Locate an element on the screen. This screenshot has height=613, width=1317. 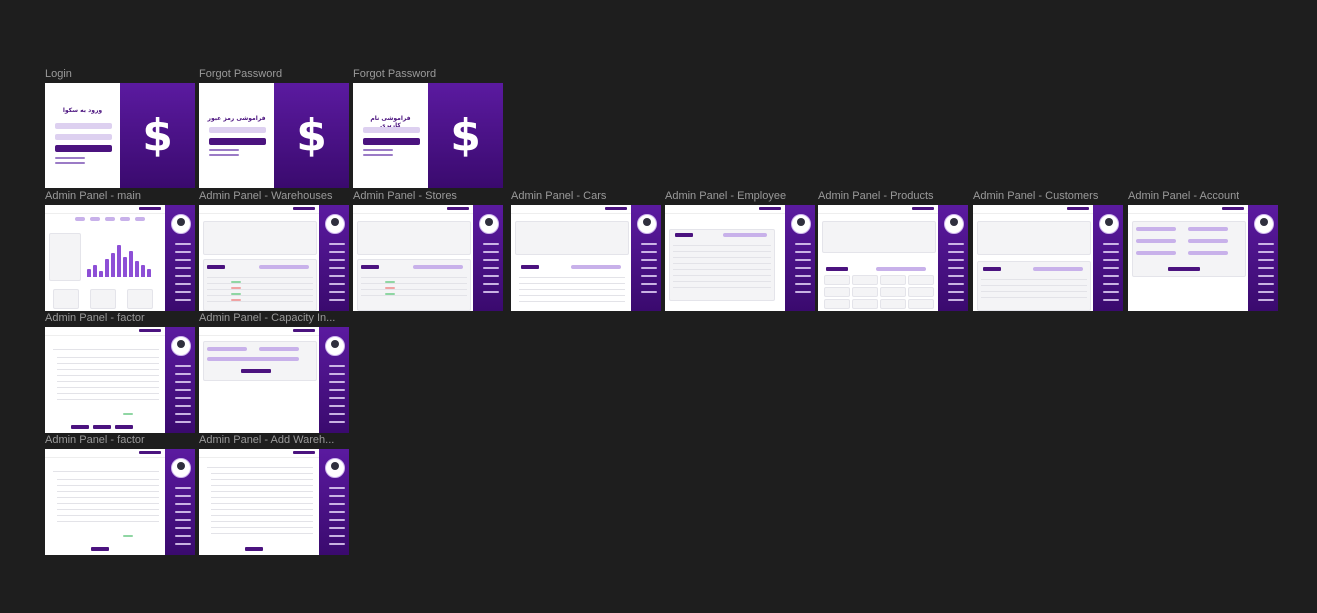
username-field is located at coordinates (83, 126).